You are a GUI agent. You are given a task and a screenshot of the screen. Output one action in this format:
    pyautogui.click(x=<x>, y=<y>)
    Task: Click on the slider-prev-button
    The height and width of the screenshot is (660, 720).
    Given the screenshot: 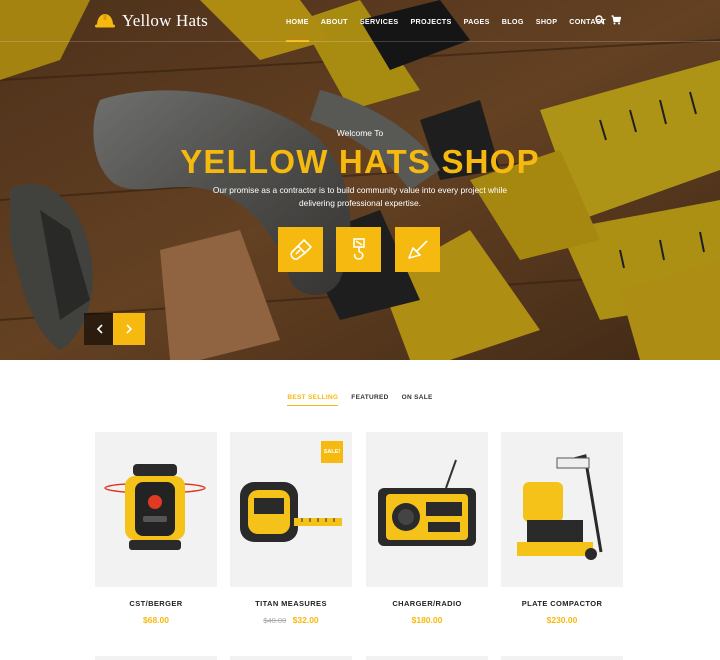 What is the action you would take?
    pyautogui.click(x=100, y=329)
    